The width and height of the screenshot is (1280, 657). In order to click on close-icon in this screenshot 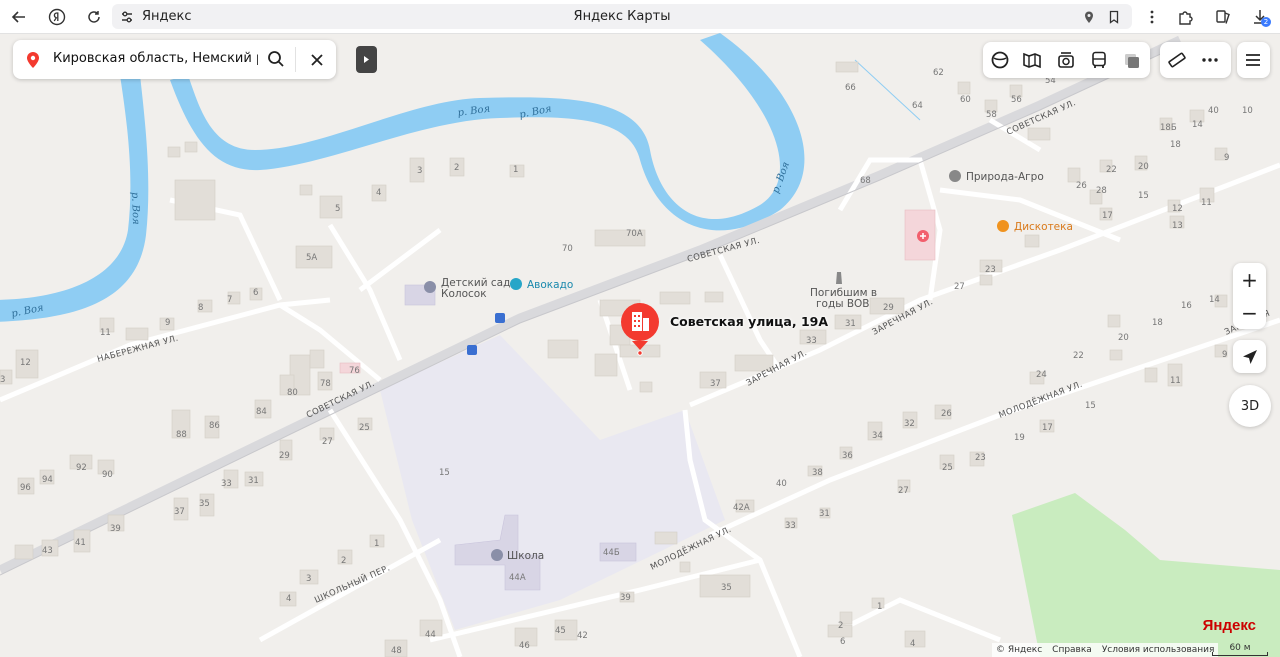, I will do `click(317, 61)`.